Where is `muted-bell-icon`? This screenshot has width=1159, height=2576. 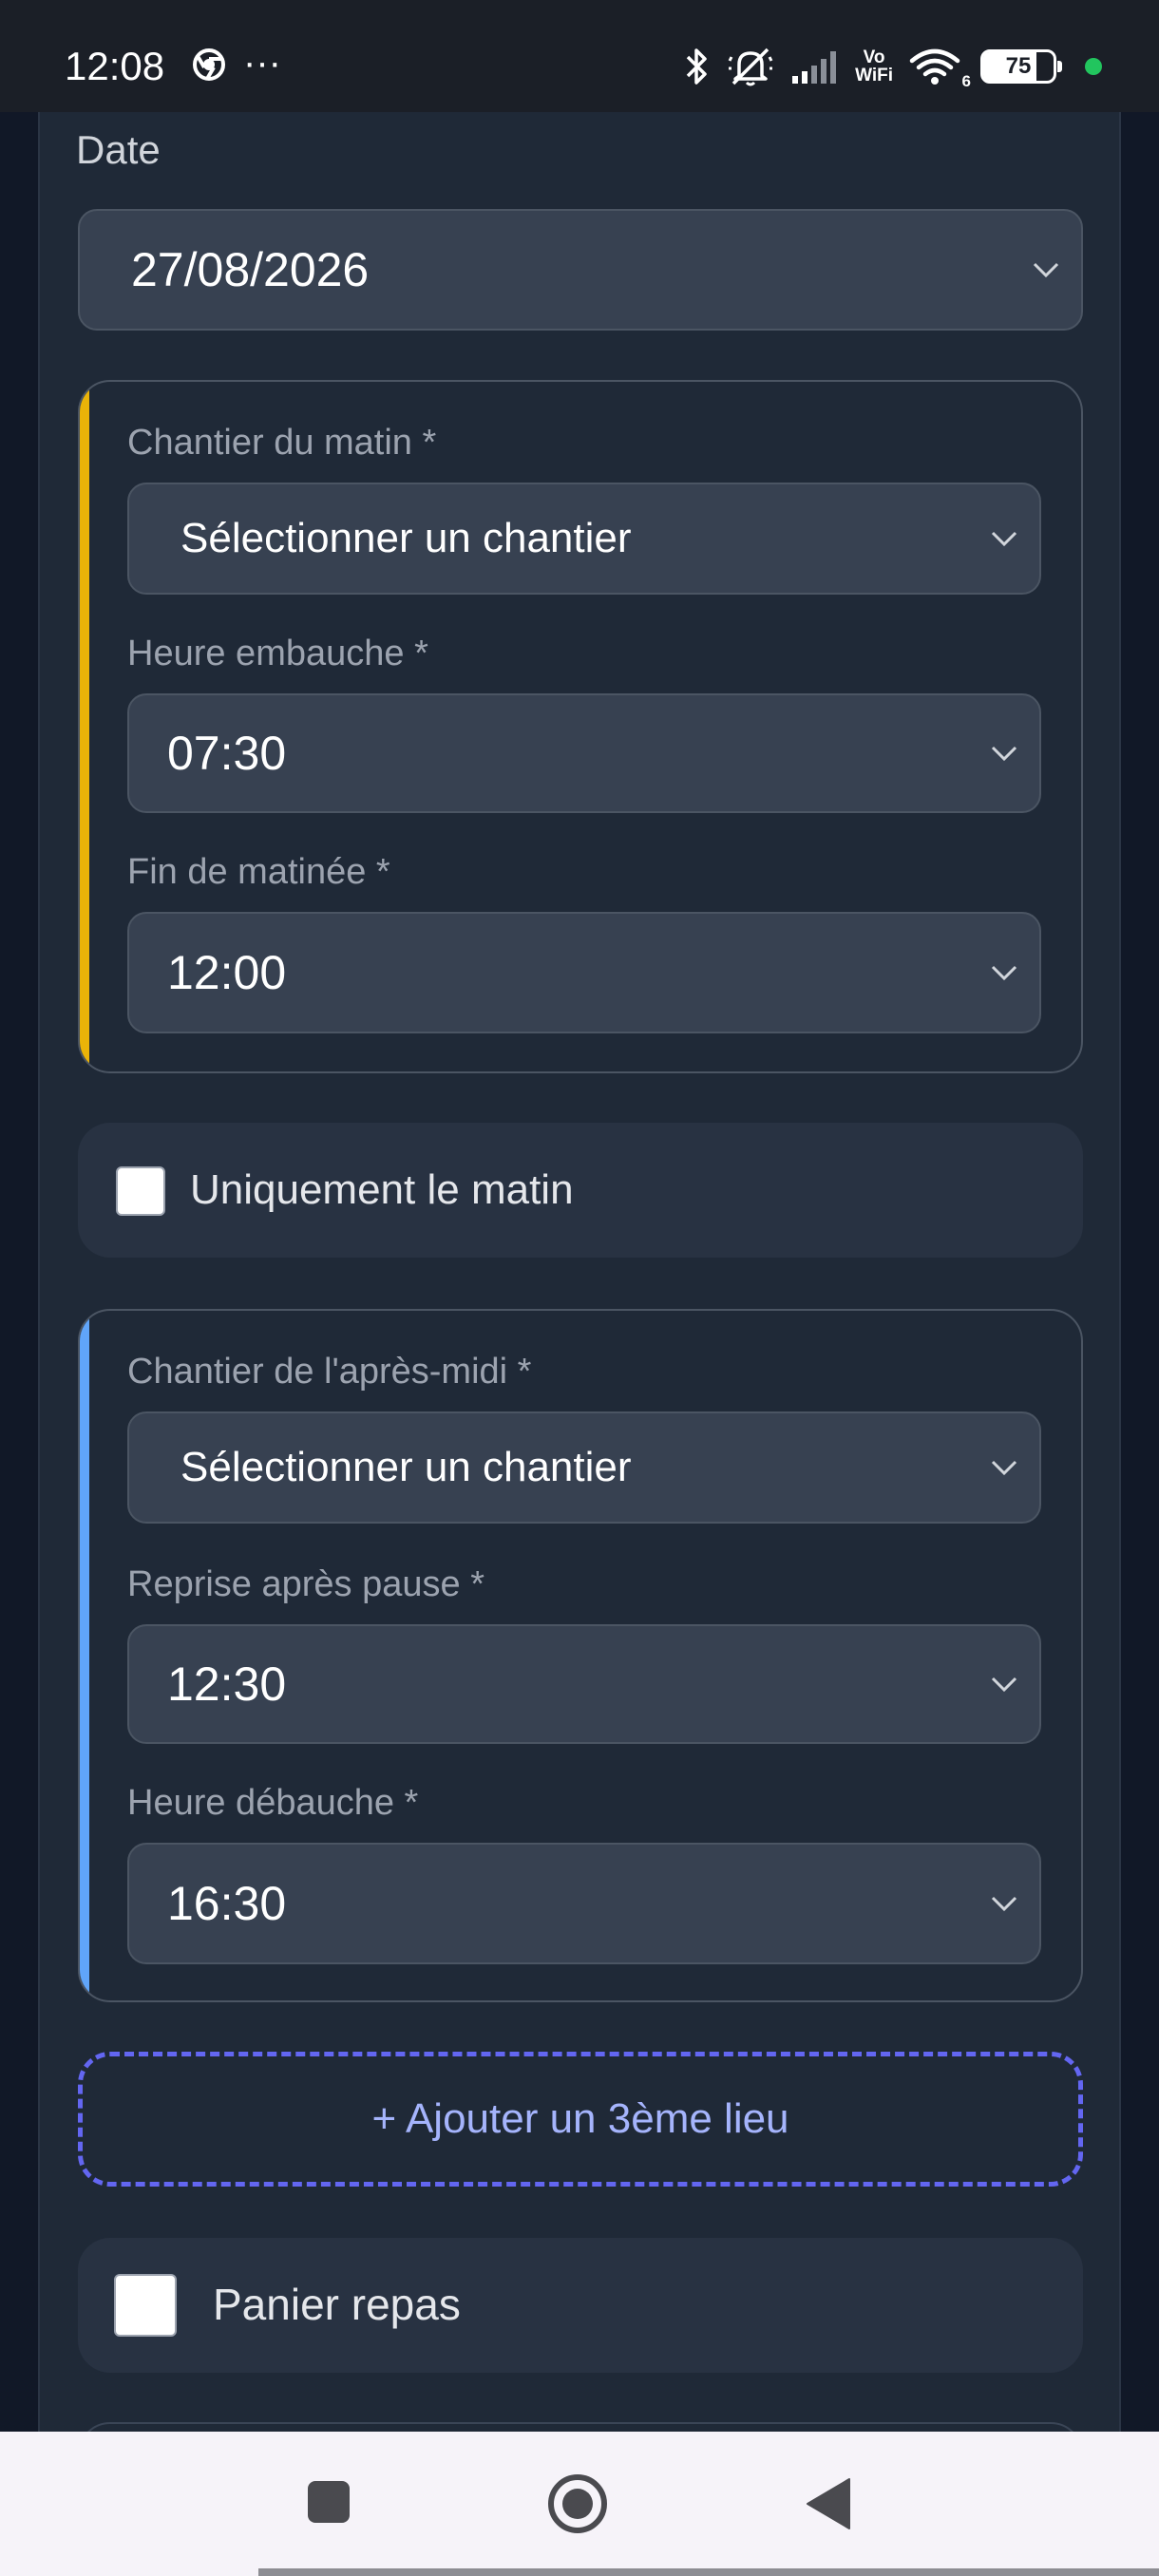
muted-bell-icon is located at coordinates (750, 66).